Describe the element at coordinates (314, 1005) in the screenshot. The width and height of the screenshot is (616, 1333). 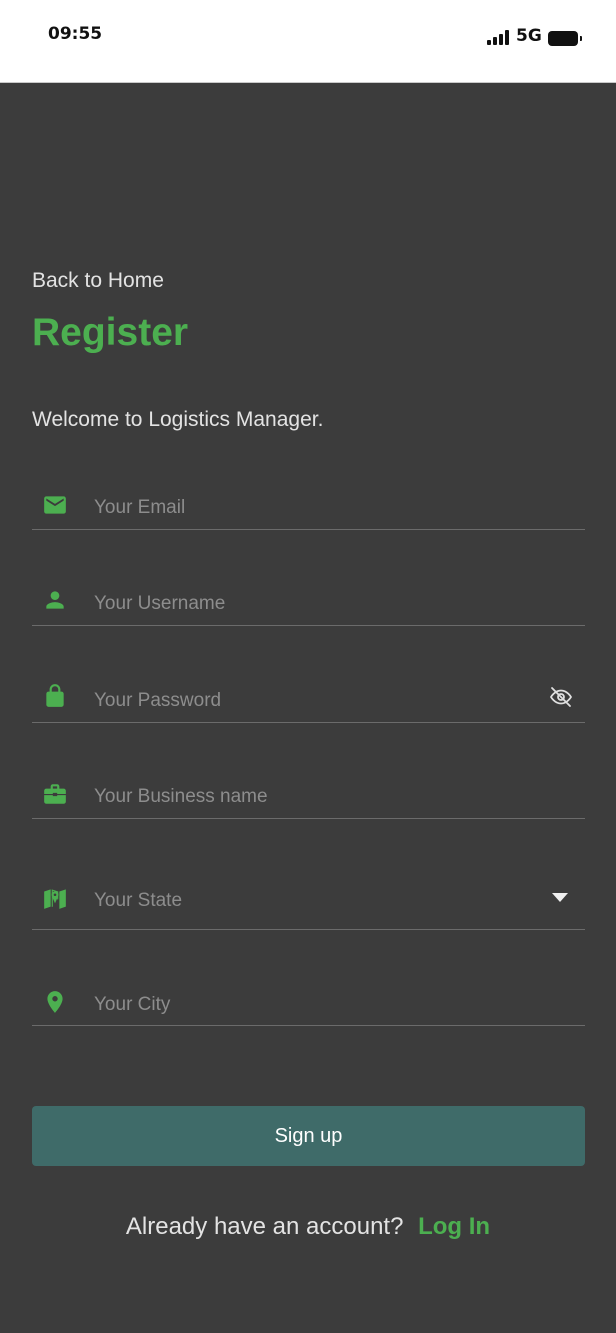
I see `city-input` at that location.